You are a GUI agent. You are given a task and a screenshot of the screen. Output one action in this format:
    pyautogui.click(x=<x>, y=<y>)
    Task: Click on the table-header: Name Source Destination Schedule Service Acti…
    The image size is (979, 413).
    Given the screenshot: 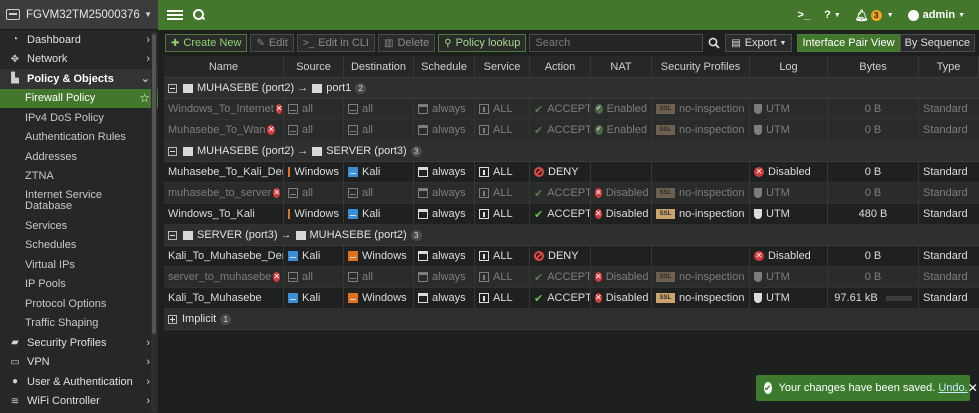 What is the action you would take?
    pyautogui.click(x=571, y=67)
    